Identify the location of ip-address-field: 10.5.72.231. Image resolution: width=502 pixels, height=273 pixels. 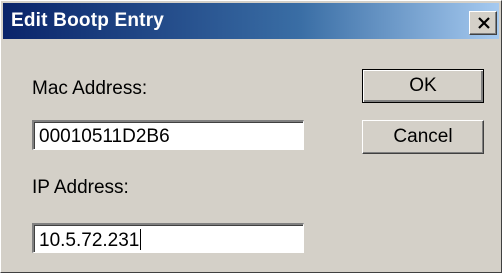
(168, 238).